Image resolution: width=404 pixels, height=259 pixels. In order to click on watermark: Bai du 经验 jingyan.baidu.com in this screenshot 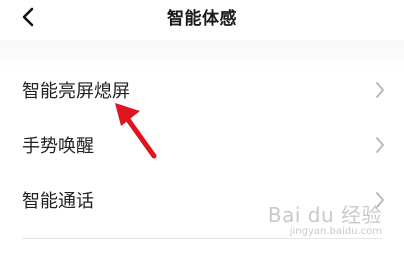, I will do `click(322, 221)`.